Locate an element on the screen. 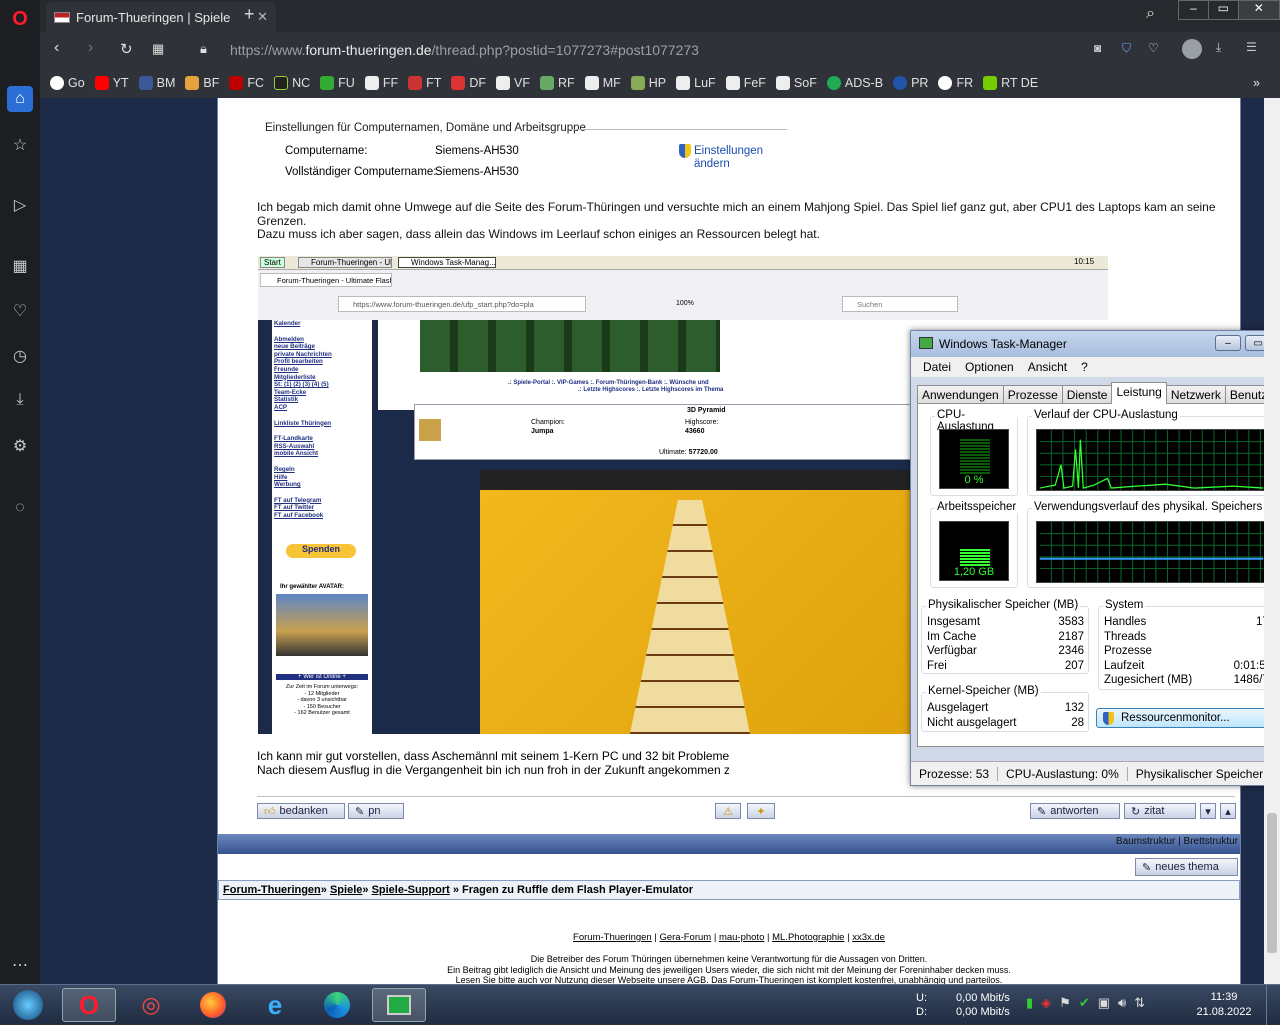 The height and width of the screenshot is (1025, 1280). opera-logo-icon: O is located at coordinates (20, 19).